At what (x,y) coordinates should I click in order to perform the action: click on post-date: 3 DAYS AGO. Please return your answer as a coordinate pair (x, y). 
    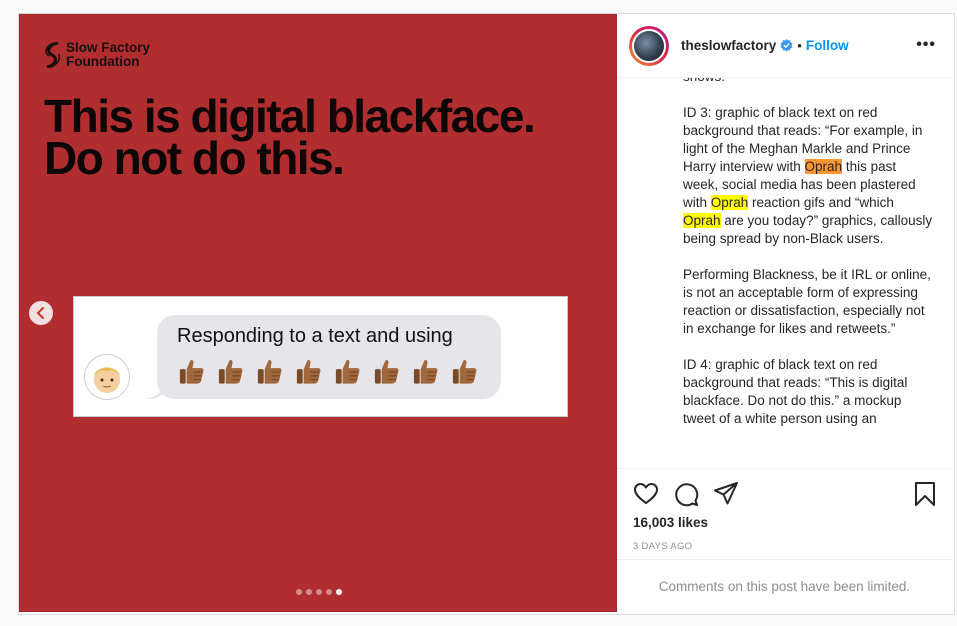
    Looking at the image, I should click on (662, 546).